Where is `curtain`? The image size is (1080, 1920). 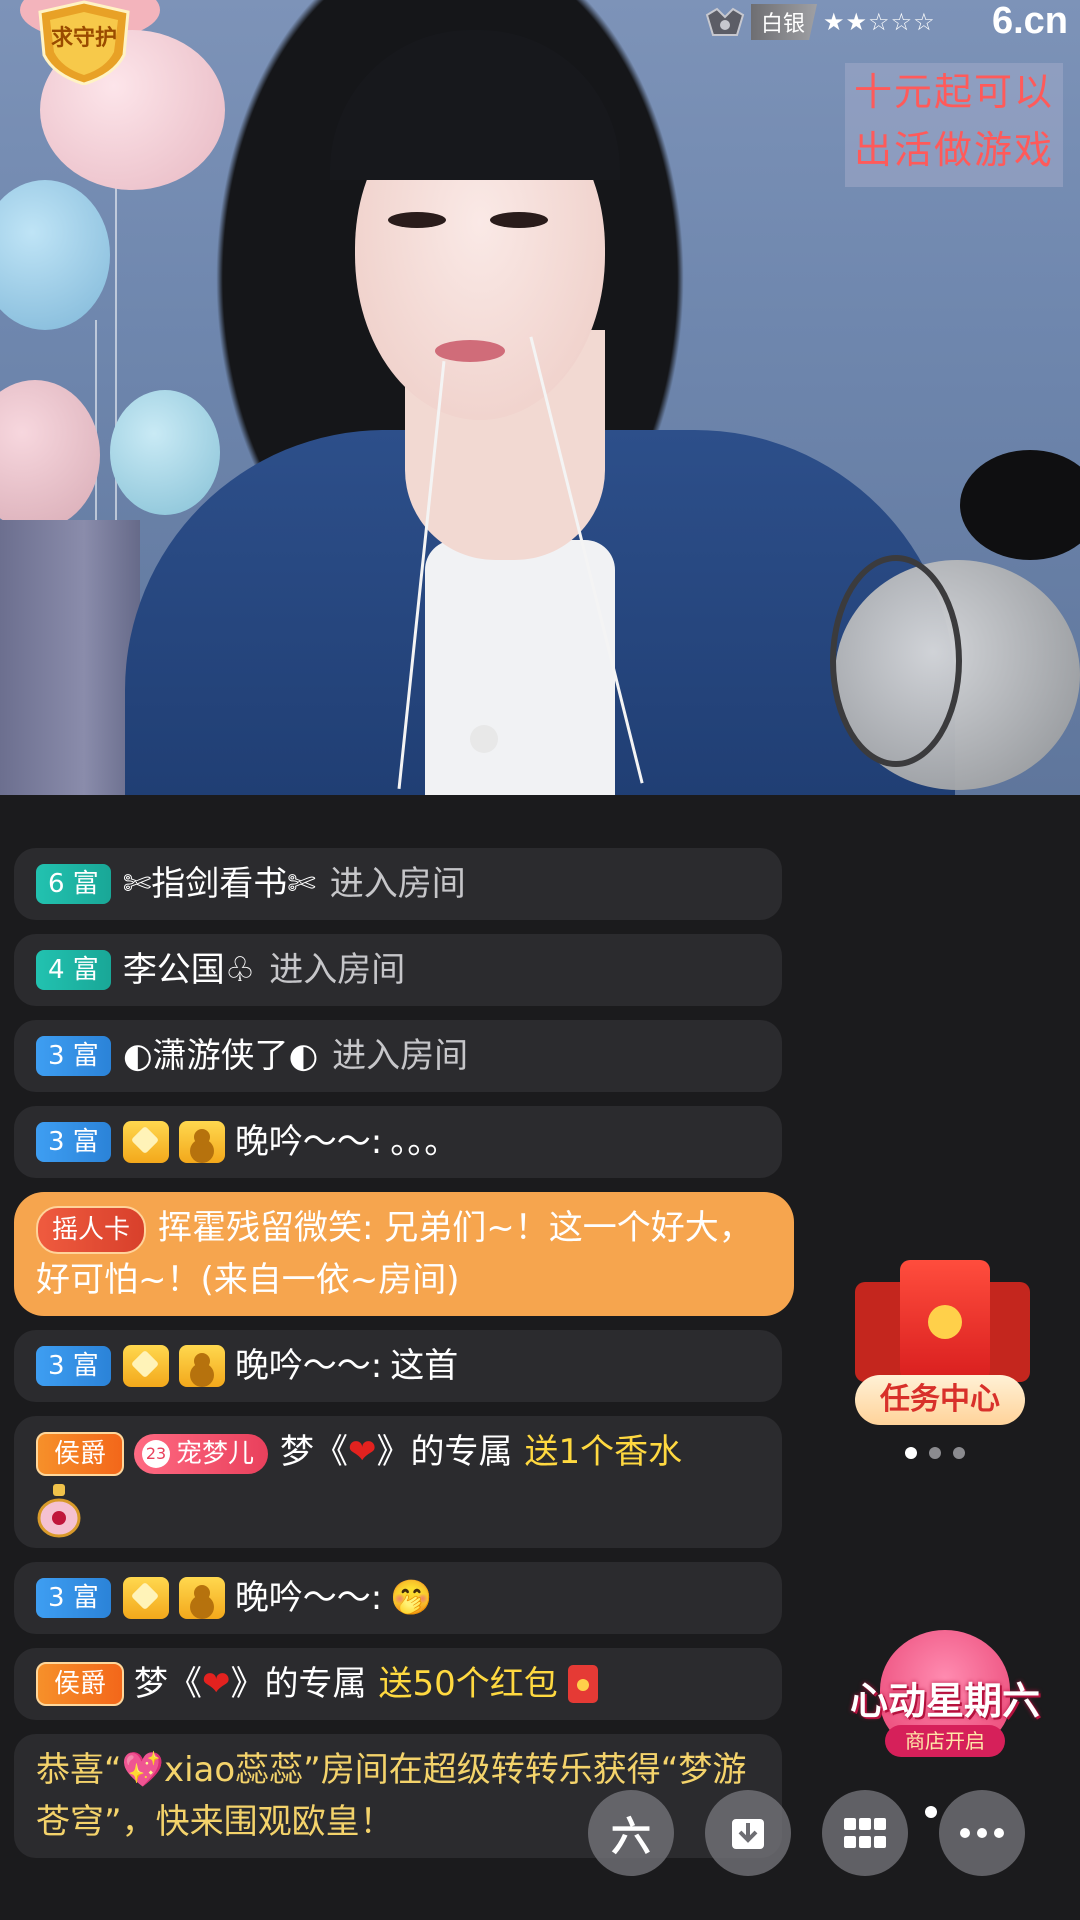 curtain is located at coordinates (70, 657).